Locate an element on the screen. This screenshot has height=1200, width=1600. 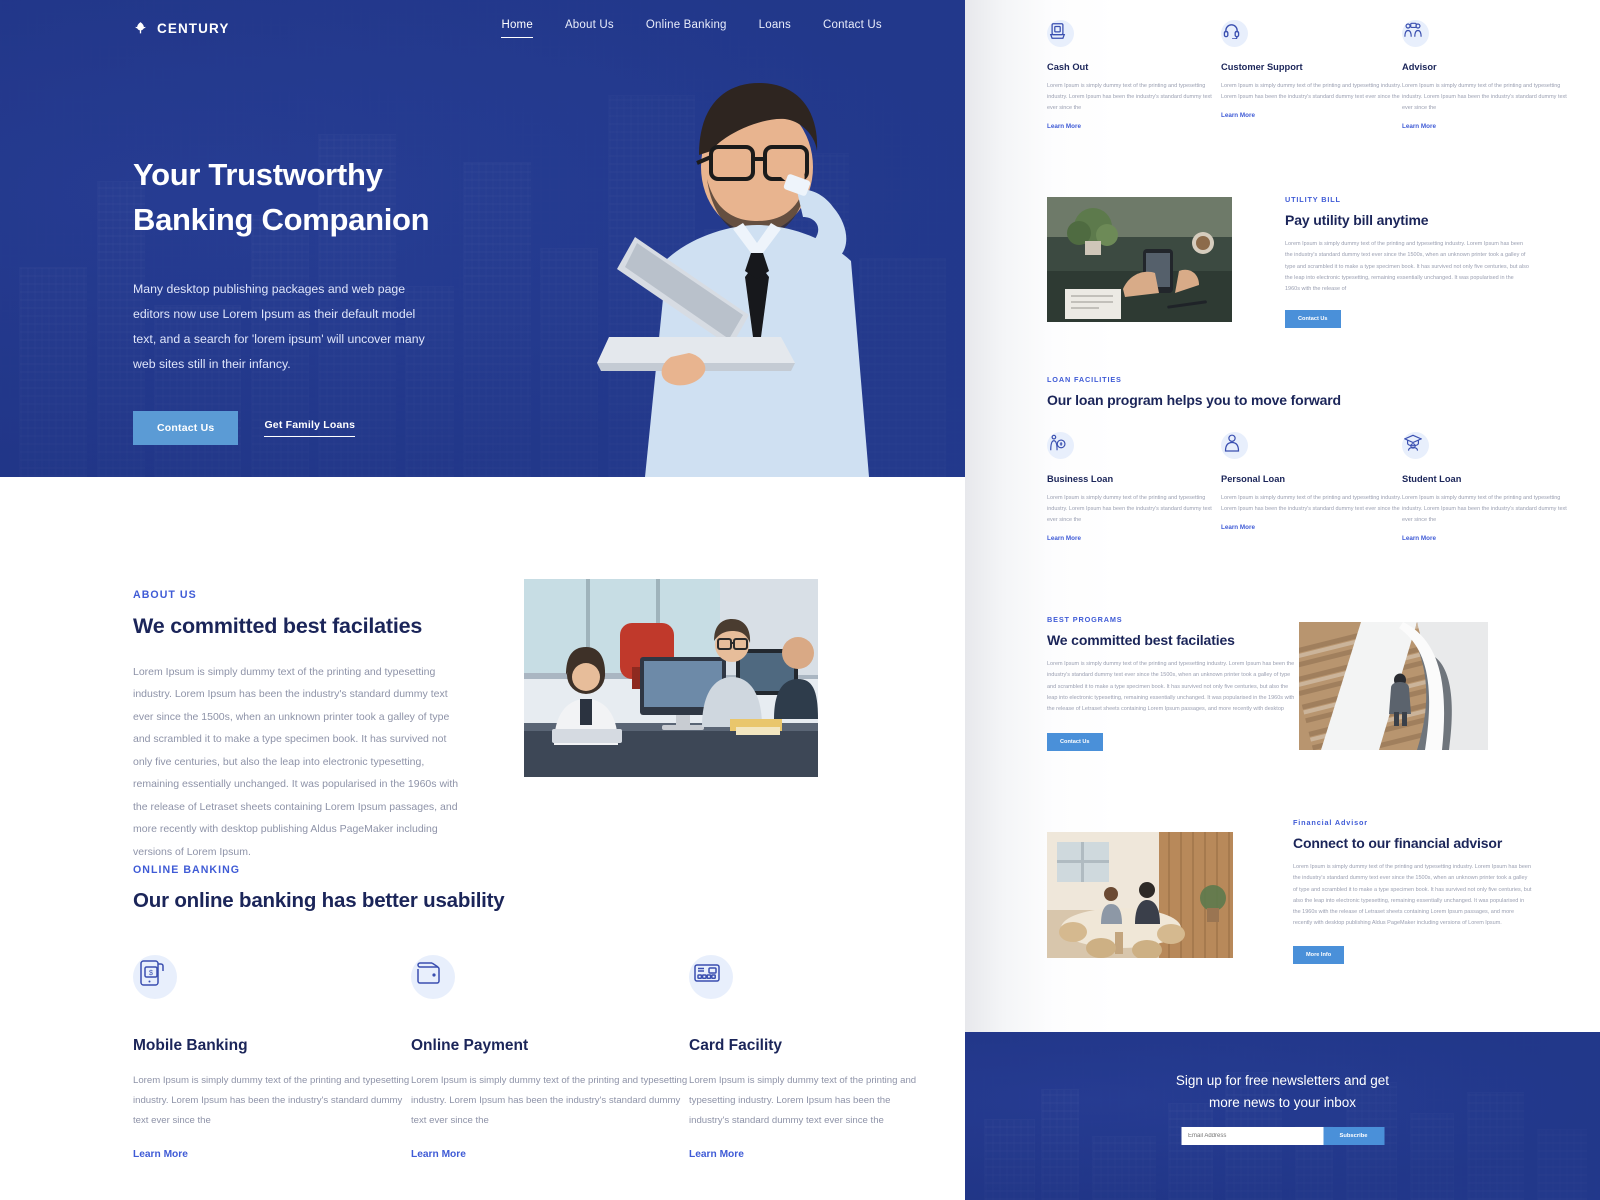
headset-icon is located at coordinates (1234, 33).